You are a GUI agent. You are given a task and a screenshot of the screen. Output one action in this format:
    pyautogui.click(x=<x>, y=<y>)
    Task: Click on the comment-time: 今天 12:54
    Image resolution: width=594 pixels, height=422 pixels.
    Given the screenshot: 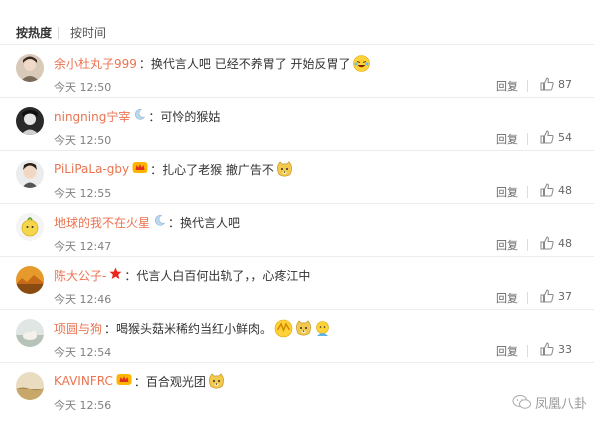 What is the action you would take?
    pyautogui.click(x=83, y=352)
    